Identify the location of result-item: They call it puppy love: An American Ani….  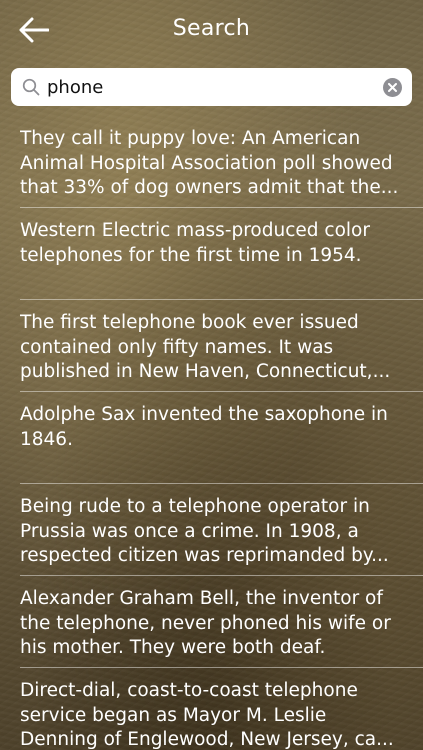
(211, 162).